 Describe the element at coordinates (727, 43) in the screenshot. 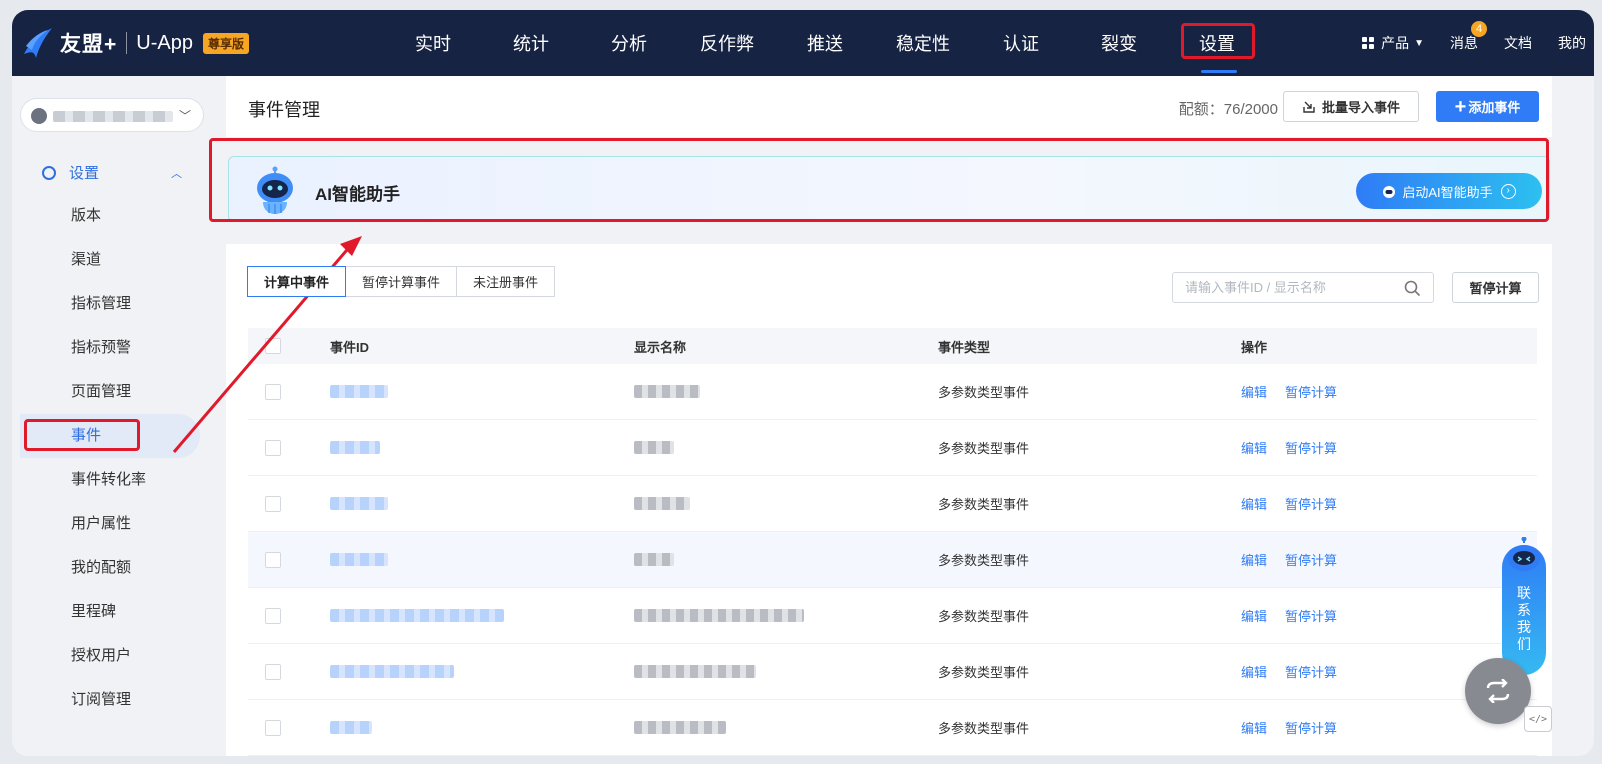

I see `nav-item-3: 反作弊` at that location.